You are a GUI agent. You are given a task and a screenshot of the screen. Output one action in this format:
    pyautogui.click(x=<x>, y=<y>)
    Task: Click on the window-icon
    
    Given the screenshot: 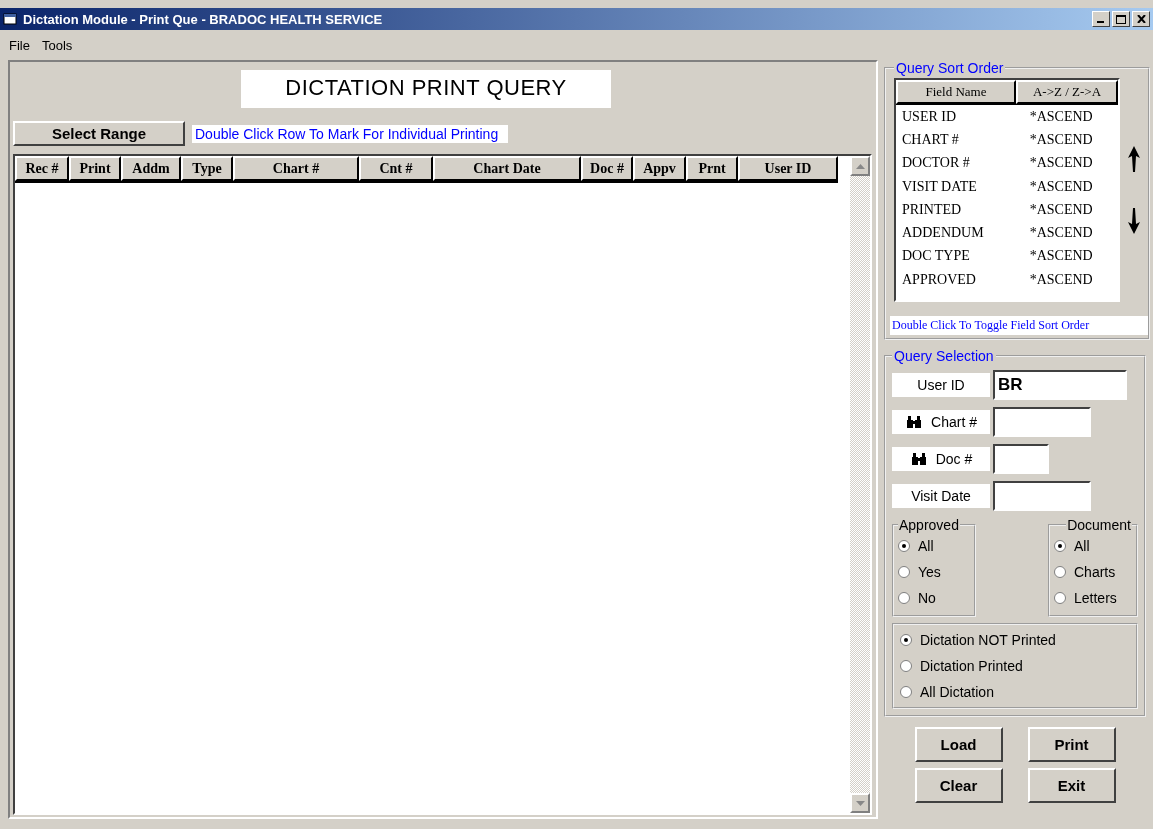 What is the action you would take?
    pyautogui.click(x=11, y=19)
    